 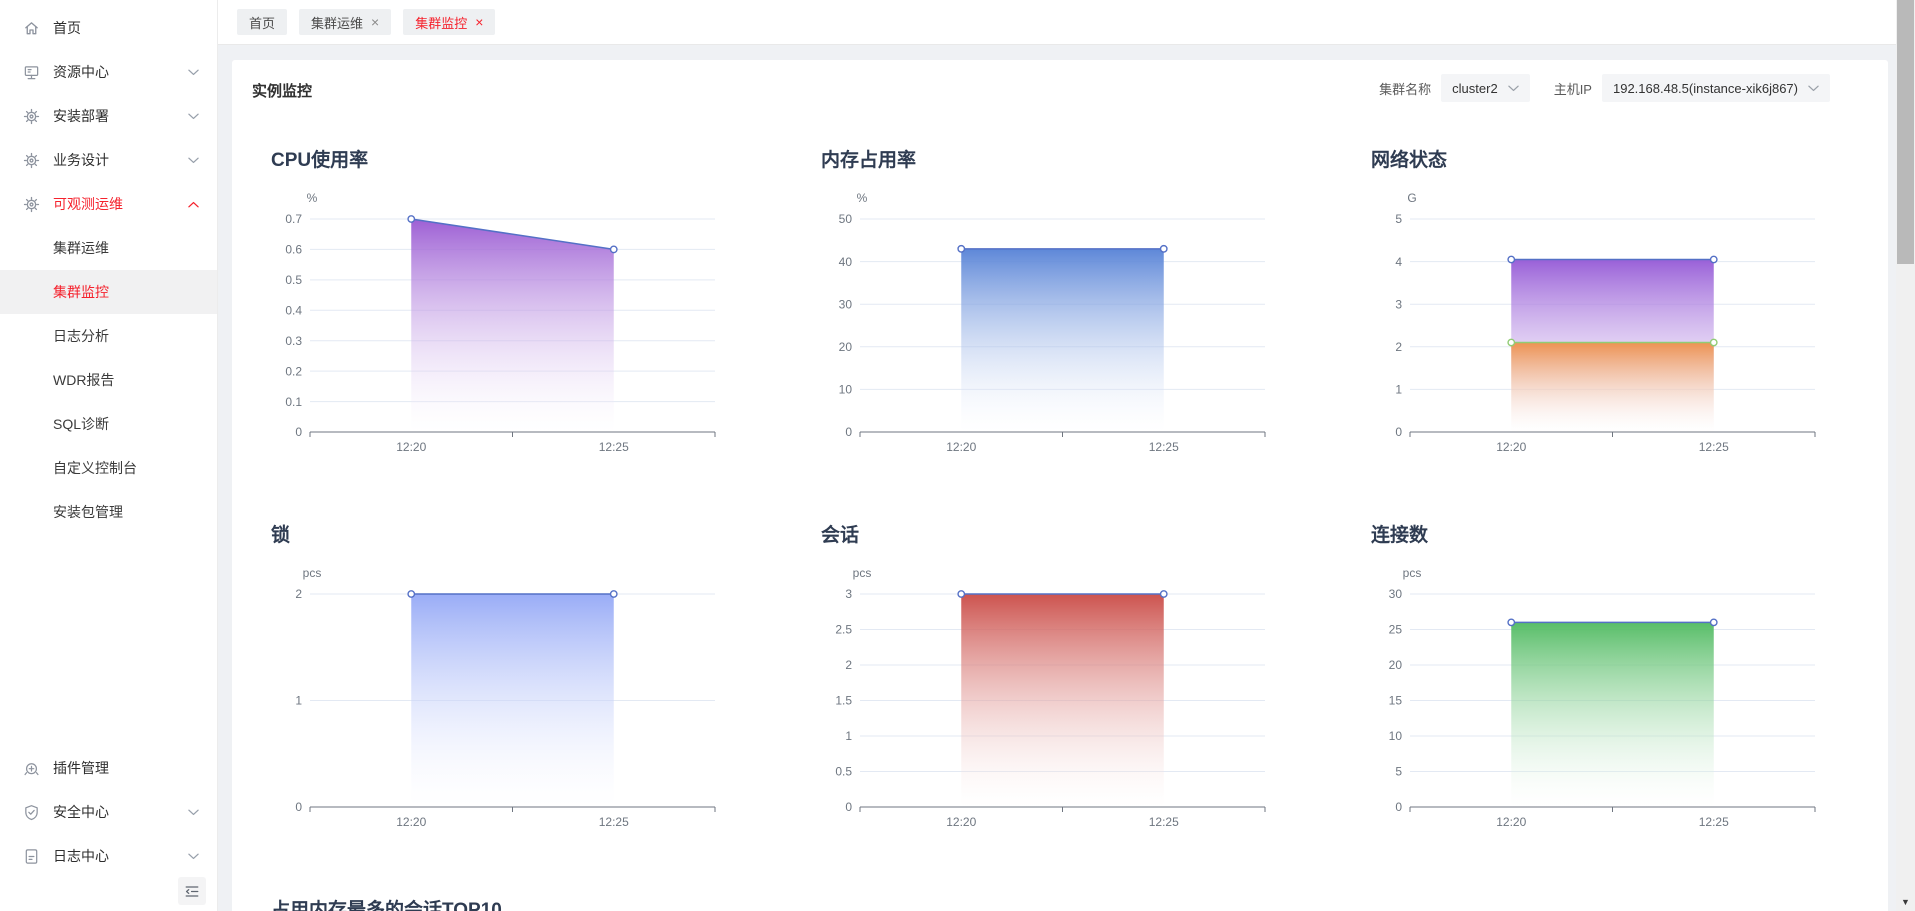 I want to click on sidebar-collapse-button, so click(x=192, y=891).